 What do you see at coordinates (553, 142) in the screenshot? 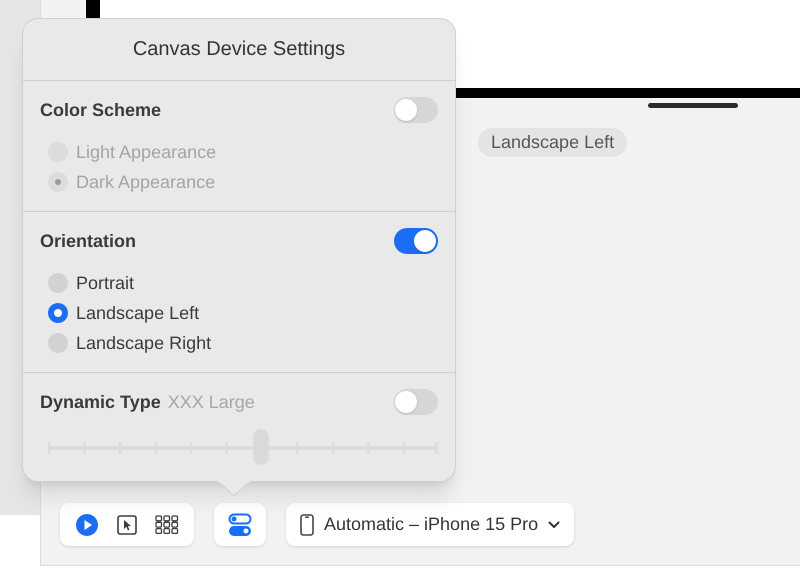
I see `orientation-label: Landscape Left` at bounding box center [553, 142].